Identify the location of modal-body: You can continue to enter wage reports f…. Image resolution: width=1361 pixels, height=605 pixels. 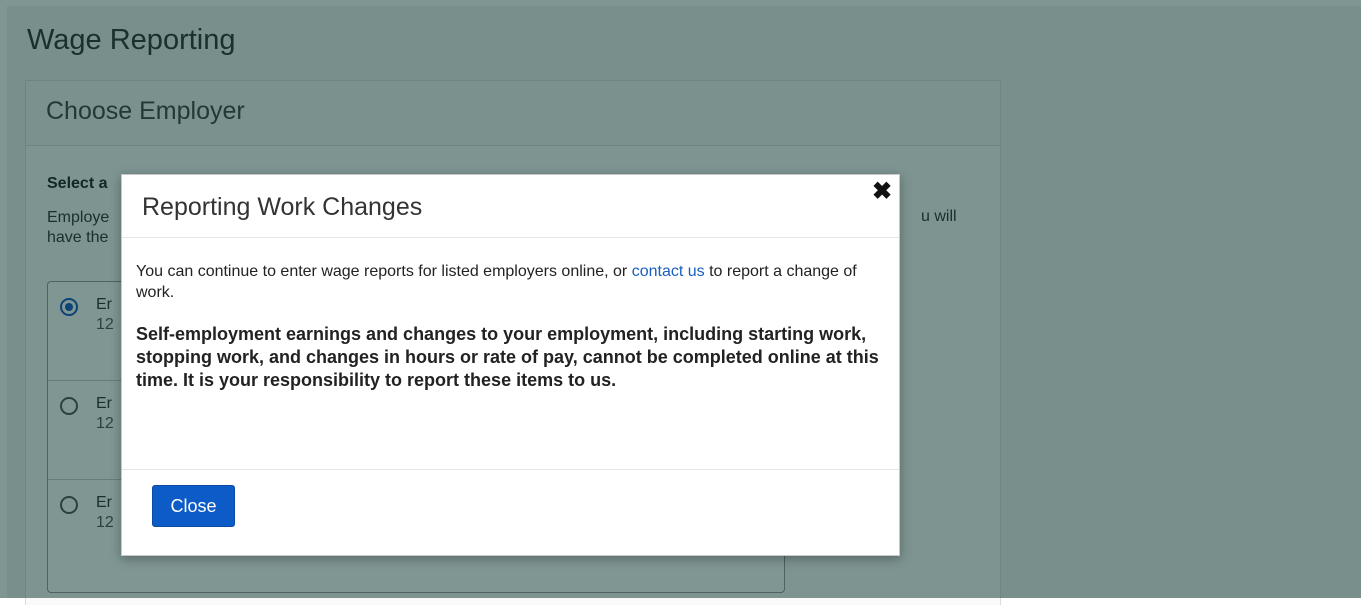
(512, 326).